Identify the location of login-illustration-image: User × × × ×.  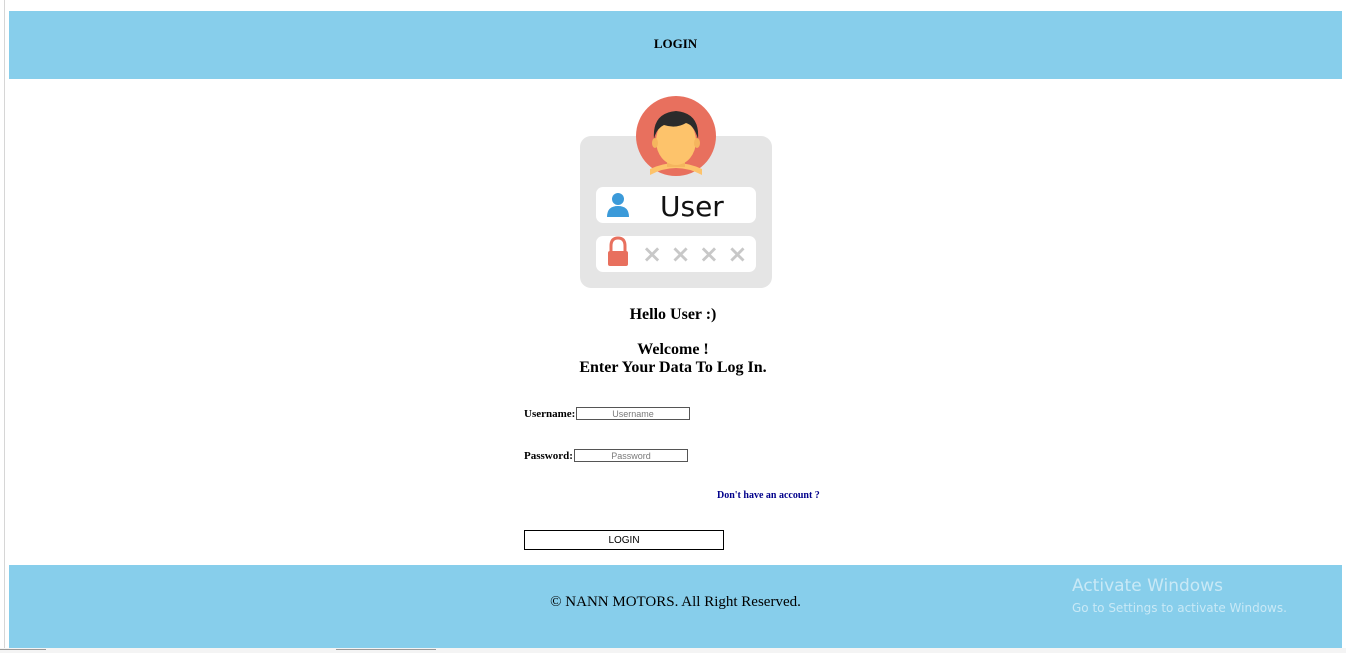
(676, 192).